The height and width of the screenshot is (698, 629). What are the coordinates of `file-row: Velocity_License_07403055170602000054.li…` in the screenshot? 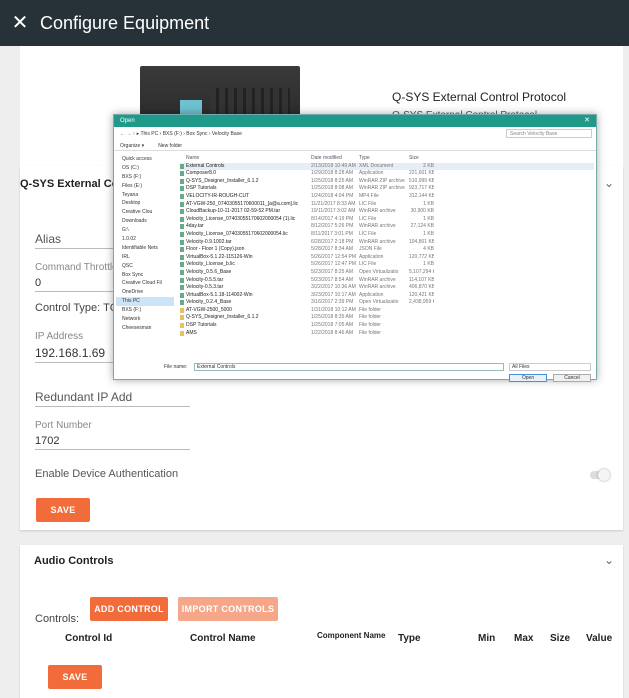 It's located at (387, 235).